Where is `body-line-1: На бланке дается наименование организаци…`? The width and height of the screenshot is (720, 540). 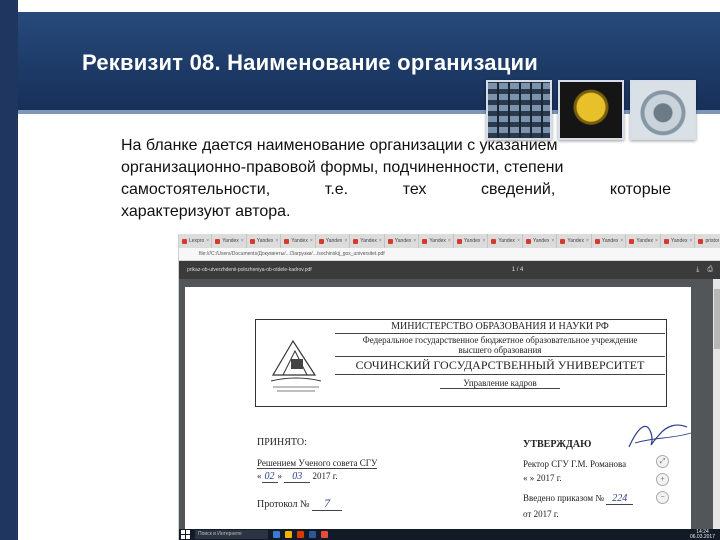
body-line-1: На бланке дается наименование организаци… is located at coordinates (339, 145).